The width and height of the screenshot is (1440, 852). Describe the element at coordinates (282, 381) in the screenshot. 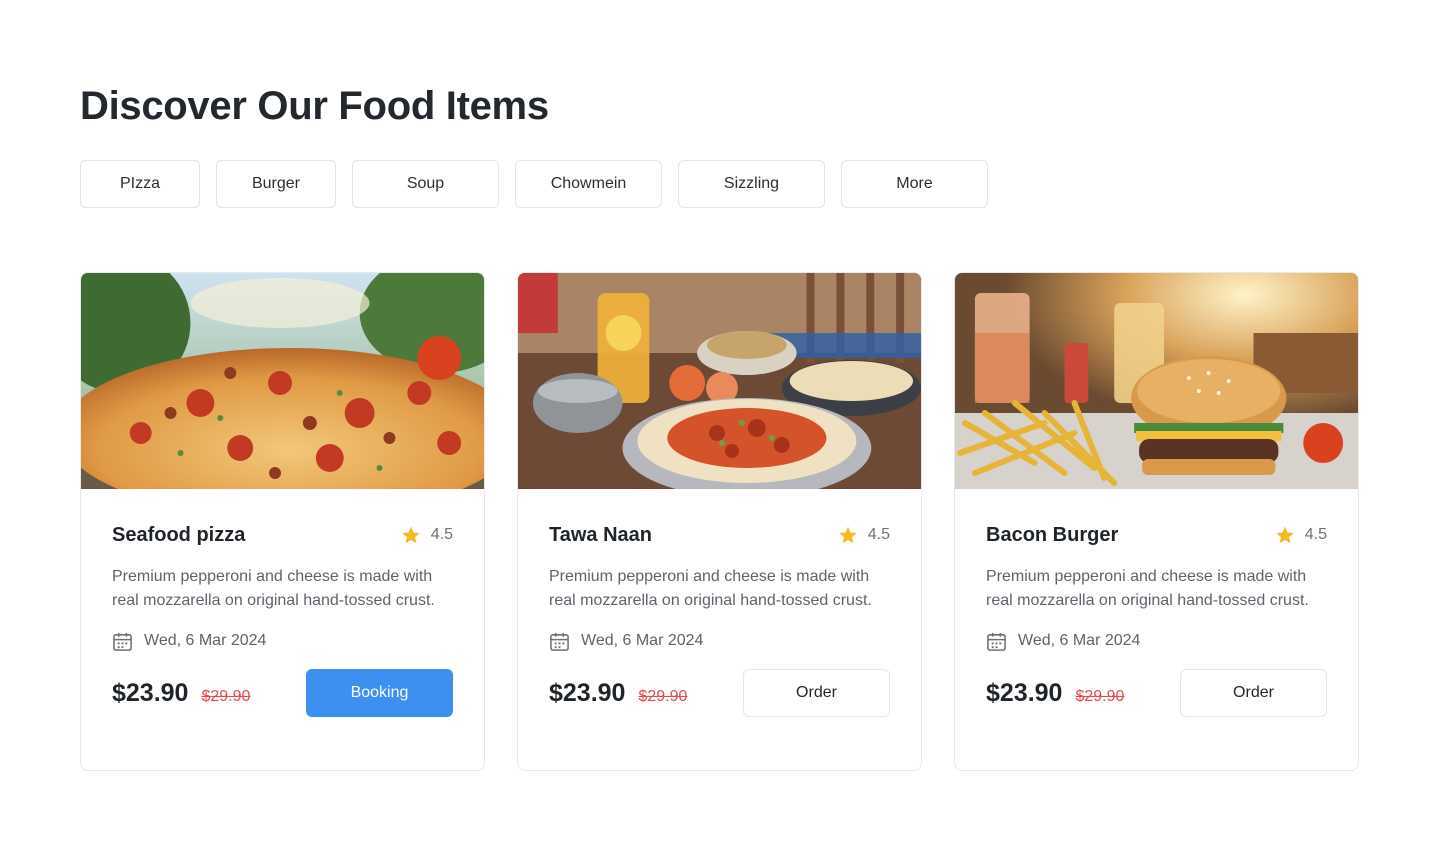

I see `food-image-pizza` at that location.